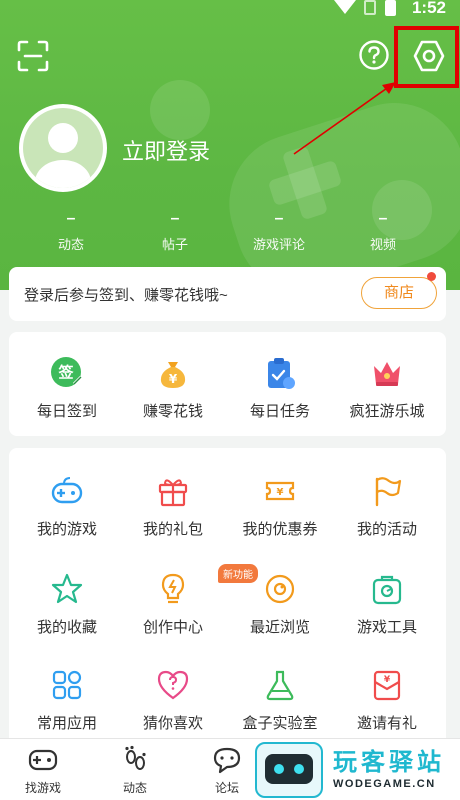 The height and width of the screenshot is (800, 460). Describe the element at coordinates (172, 627) in the screenshot. I see `grid-label: 创作中心` at that location.